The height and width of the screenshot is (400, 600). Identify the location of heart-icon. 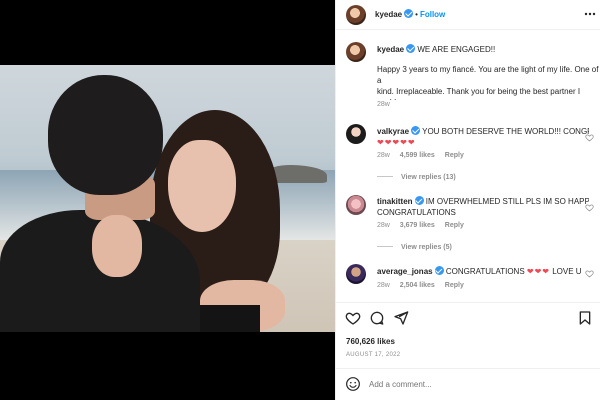
(353, 318).